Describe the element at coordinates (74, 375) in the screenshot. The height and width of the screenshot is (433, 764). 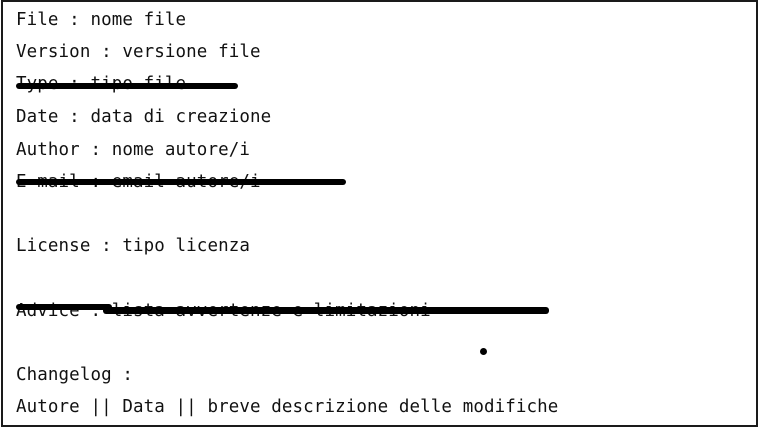
I see `changelog-heading: Changelog :` at that location.